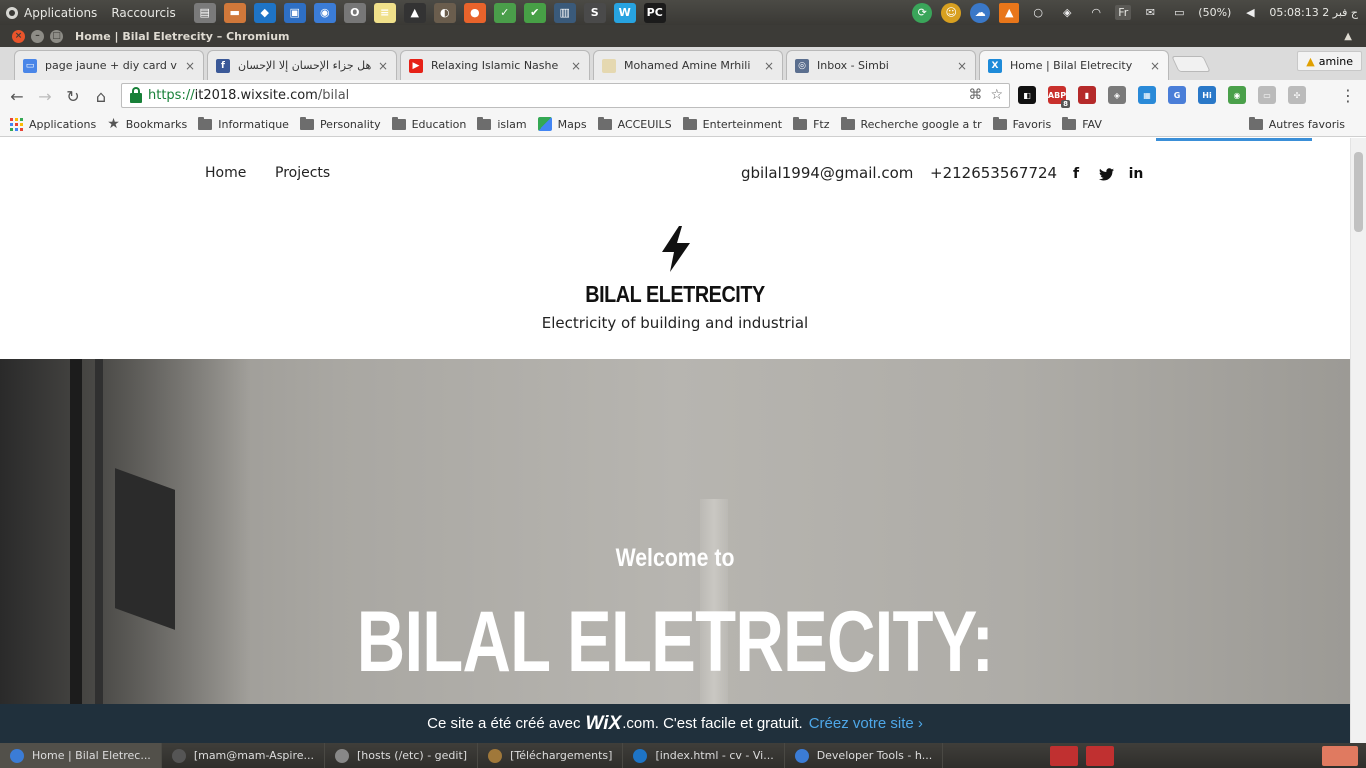 The width and height of the screenshot is (1366, 768). What do you see at coordinates (502, 123) in the screenshot?
I see `bookmark-folder: islam` at bounding box center [502, 123].